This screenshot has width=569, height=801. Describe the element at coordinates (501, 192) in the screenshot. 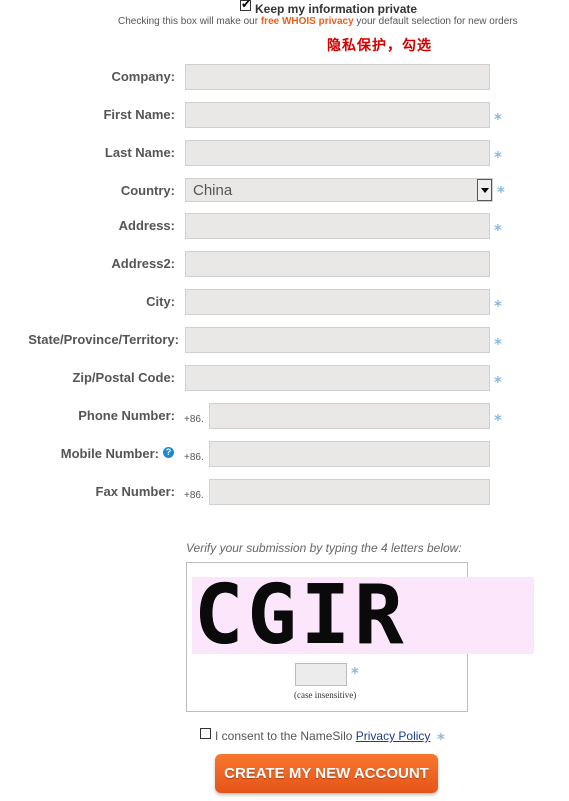

I see `country-required-icon: *` at that location.